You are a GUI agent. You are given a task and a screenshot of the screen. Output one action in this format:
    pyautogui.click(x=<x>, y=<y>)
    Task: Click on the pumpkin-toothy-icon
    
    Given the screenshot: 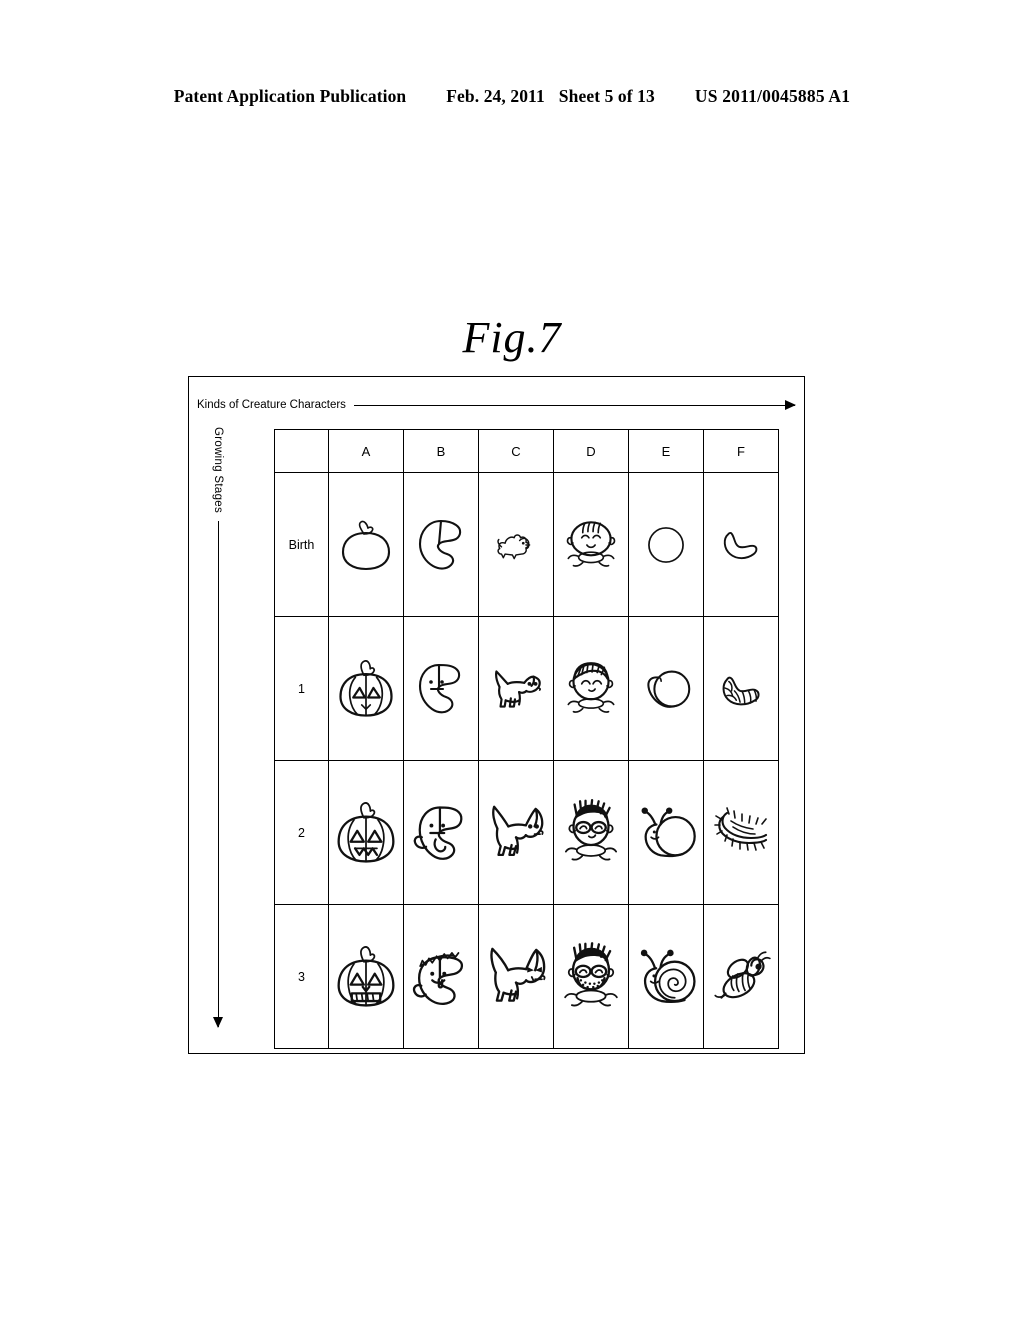 What is the action you would take?
    pyautogui.click(x=366, y=976)
    